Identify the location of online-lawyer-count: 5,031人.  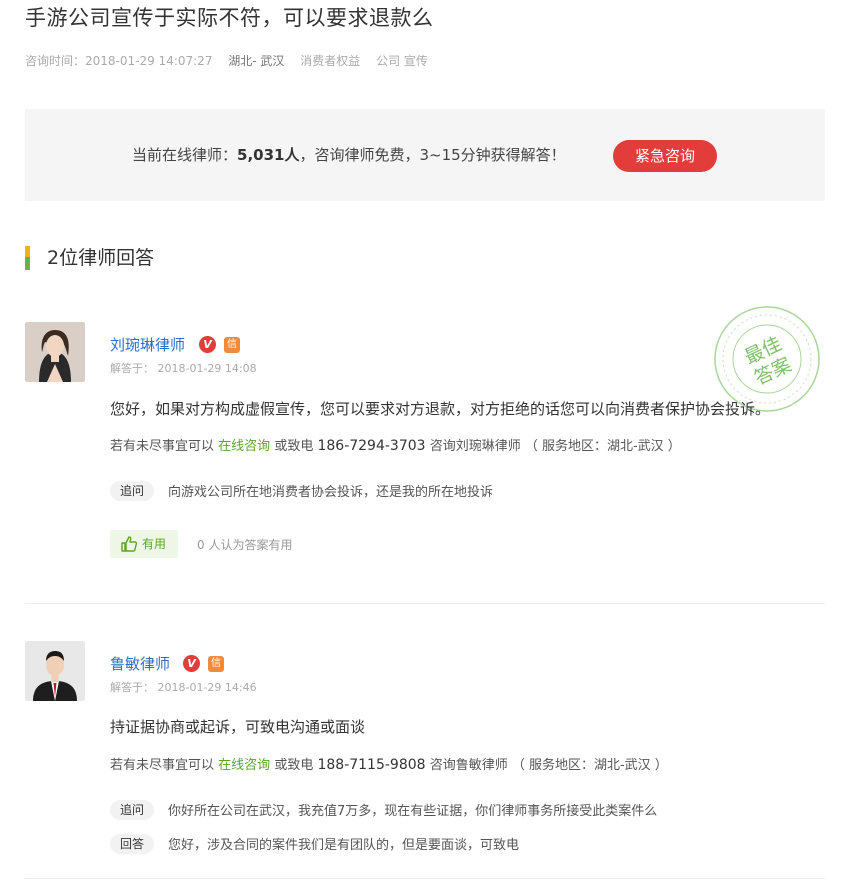
(268, 155).